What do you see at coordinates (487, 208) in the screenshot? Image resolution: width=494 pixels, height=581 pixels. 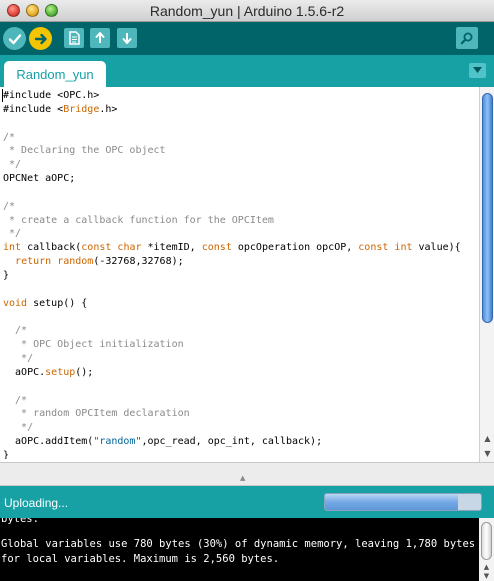 I see `editor-scroll-thumb` at bounding box center [487, 208].